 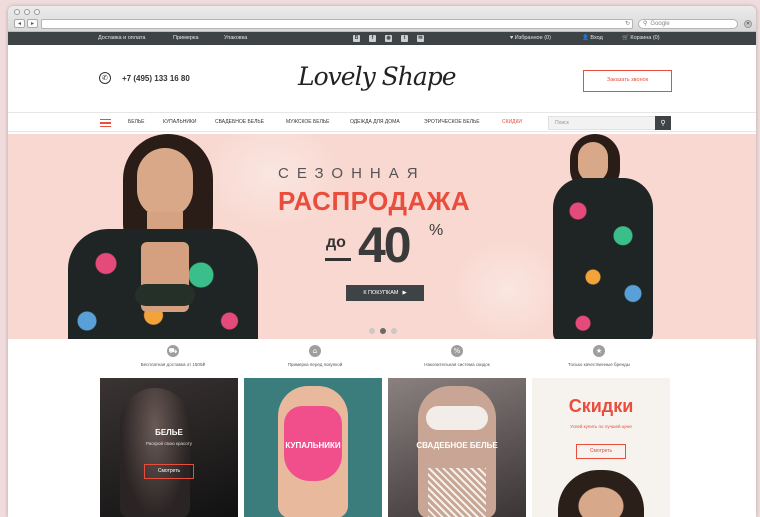 I want to click on address-bar: ↻, so click(x=337, y=24).